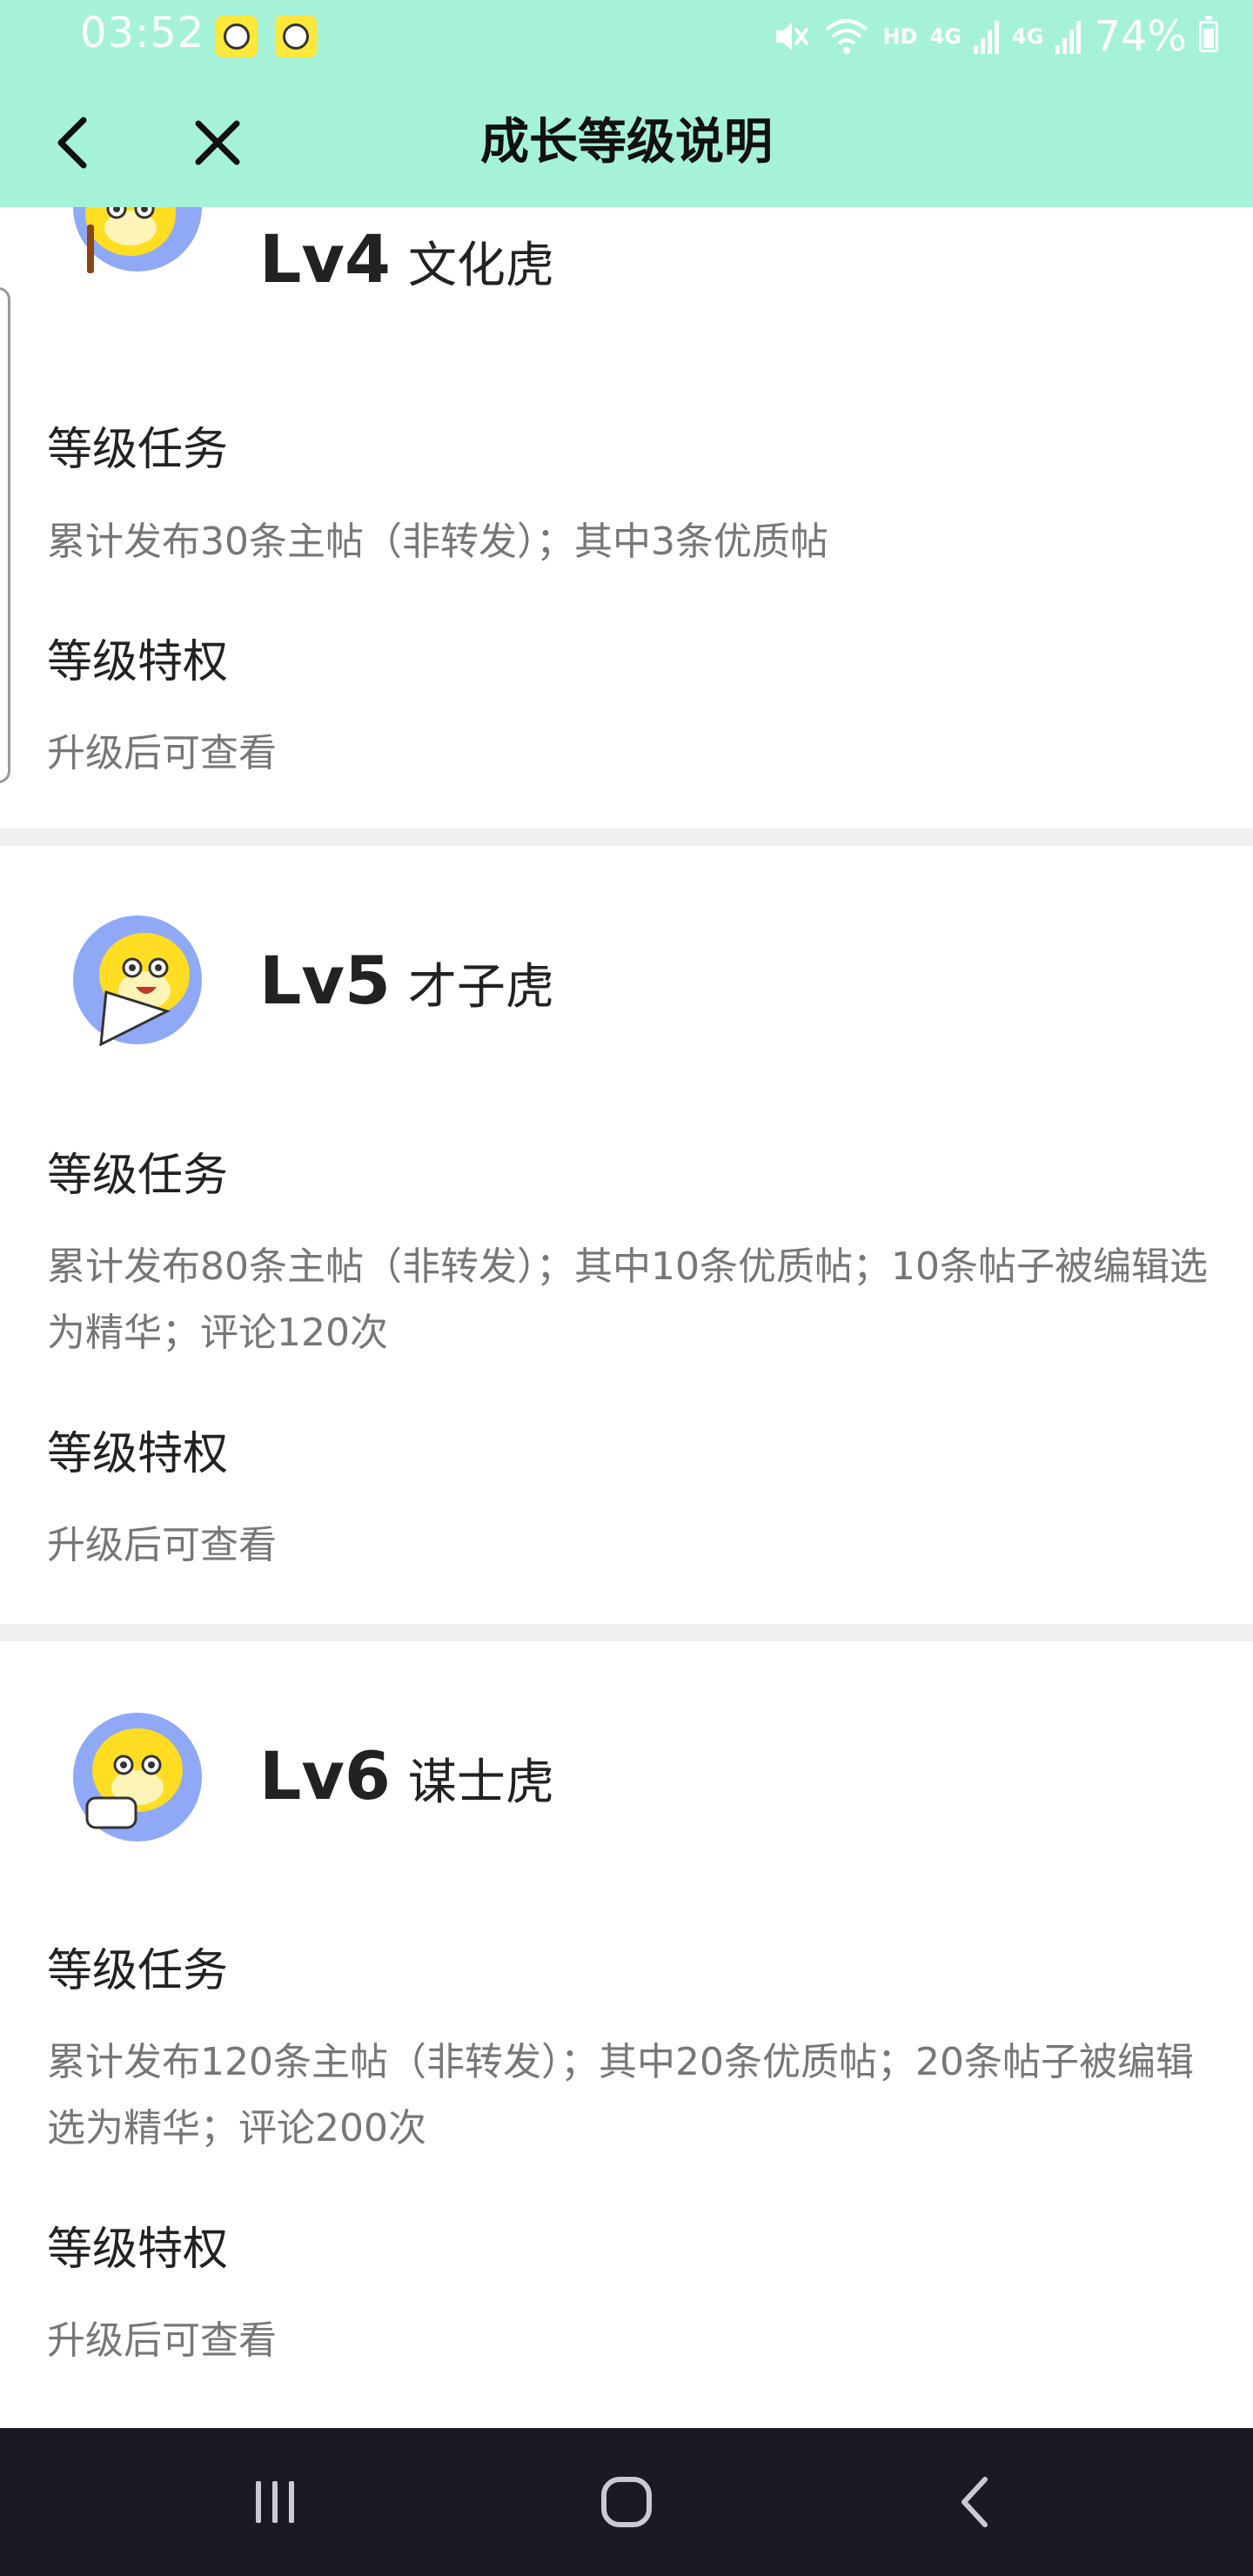  What do you see at coordinates (1208, 38) in the screenshot?
I see `battery-level` at bounding box center [1208, 38].